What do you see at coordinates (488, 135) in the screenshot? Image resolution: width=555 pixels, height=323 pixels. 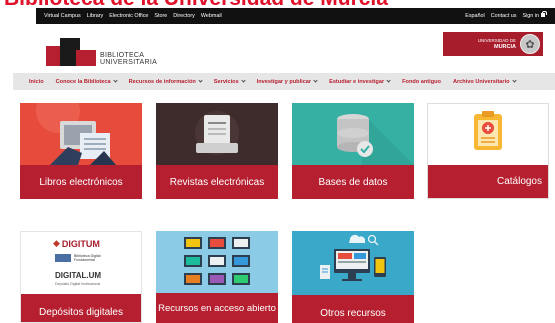 I see `clipboard-icon` at bounding box center [488, 135].